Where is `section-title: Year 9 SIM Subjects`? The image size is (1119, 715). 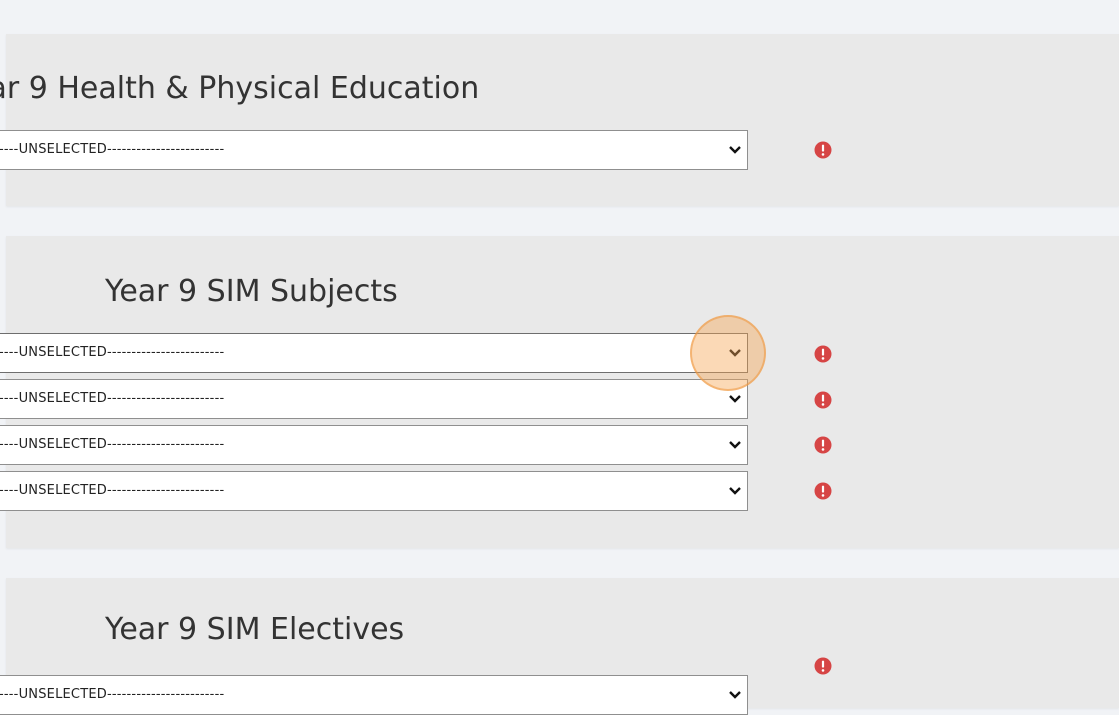 section-title: Year 9 SIM Subjects is located at coordinates (251, 291).